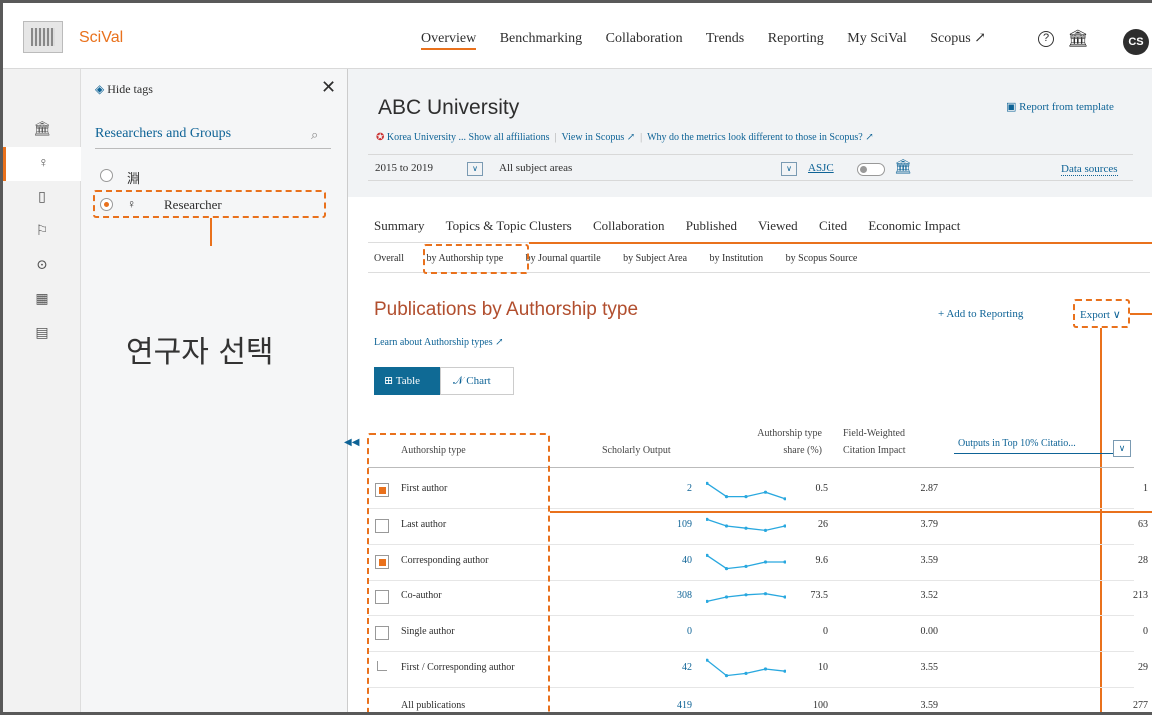  I want to click on researcher-option-1-label: 淵, so click(134, 178).